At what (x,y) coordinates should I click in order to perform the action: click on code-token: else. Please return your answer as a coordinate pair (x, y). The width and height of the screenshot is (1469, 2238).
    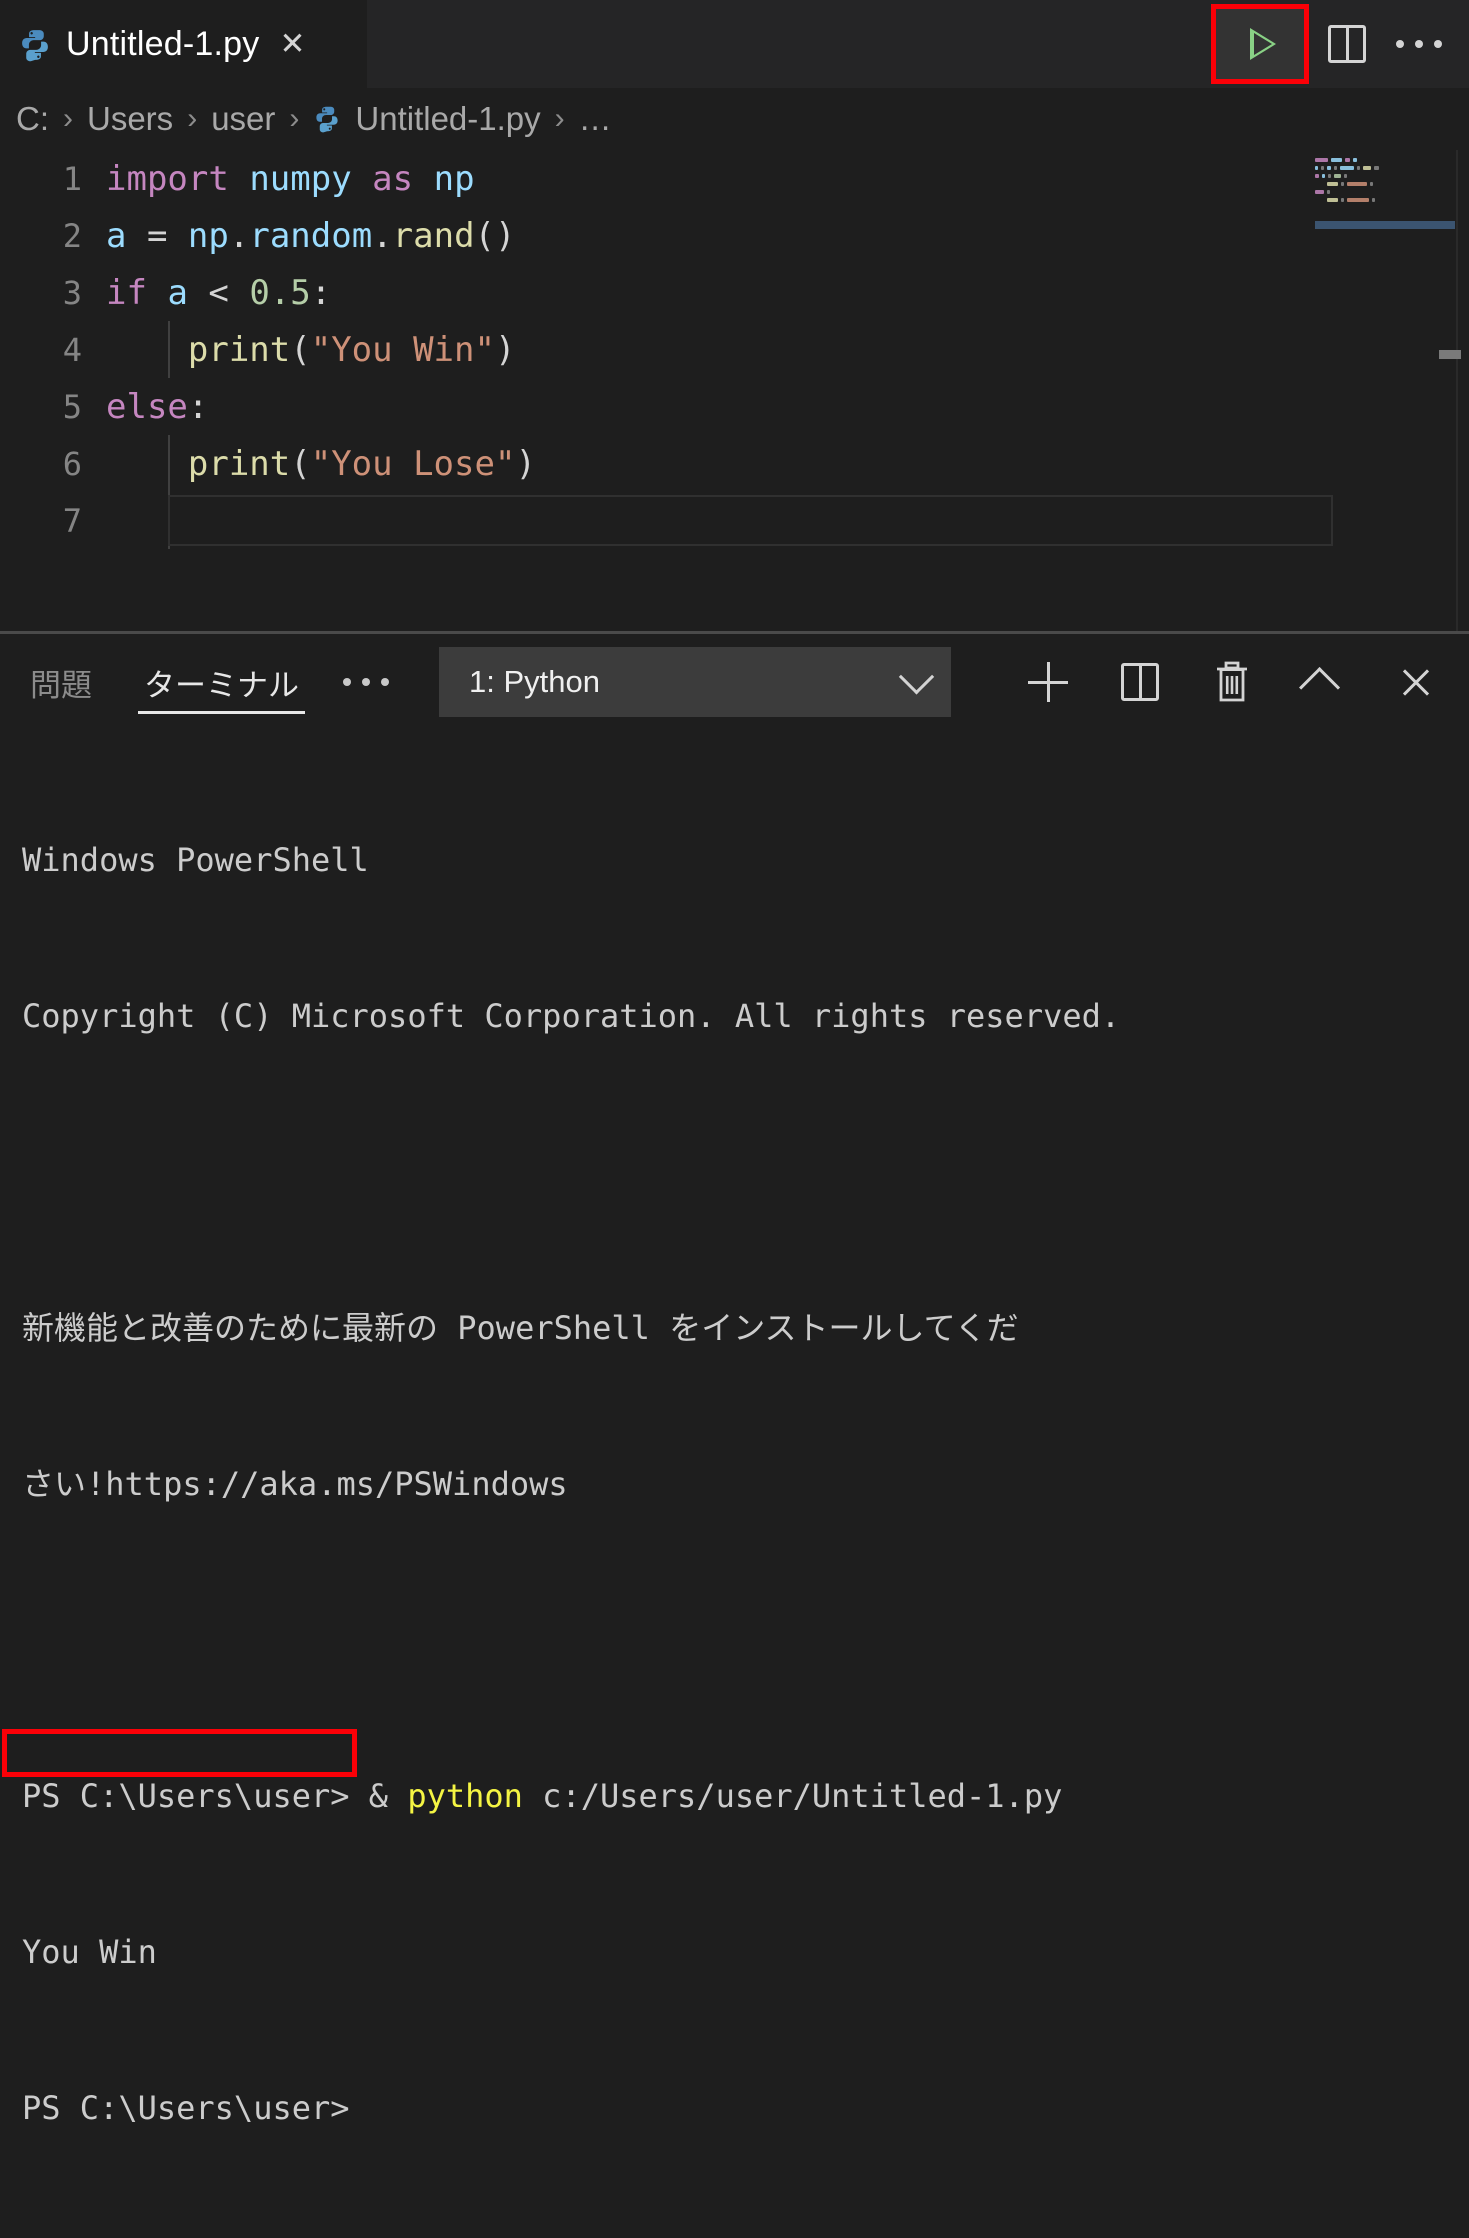
    Looking at the image, I should click on (147, 406).